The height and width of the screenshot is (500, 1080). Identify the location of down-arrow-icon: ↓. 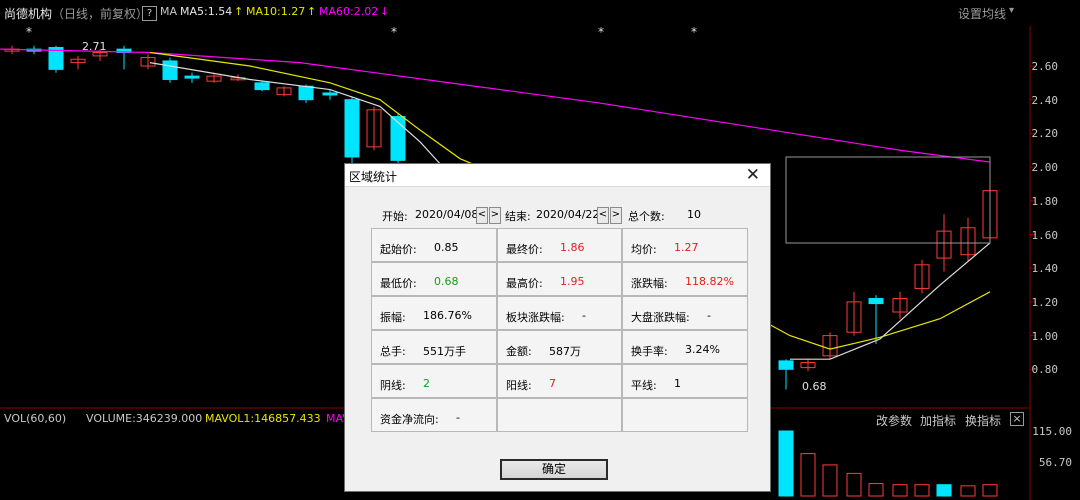
(385, 11).